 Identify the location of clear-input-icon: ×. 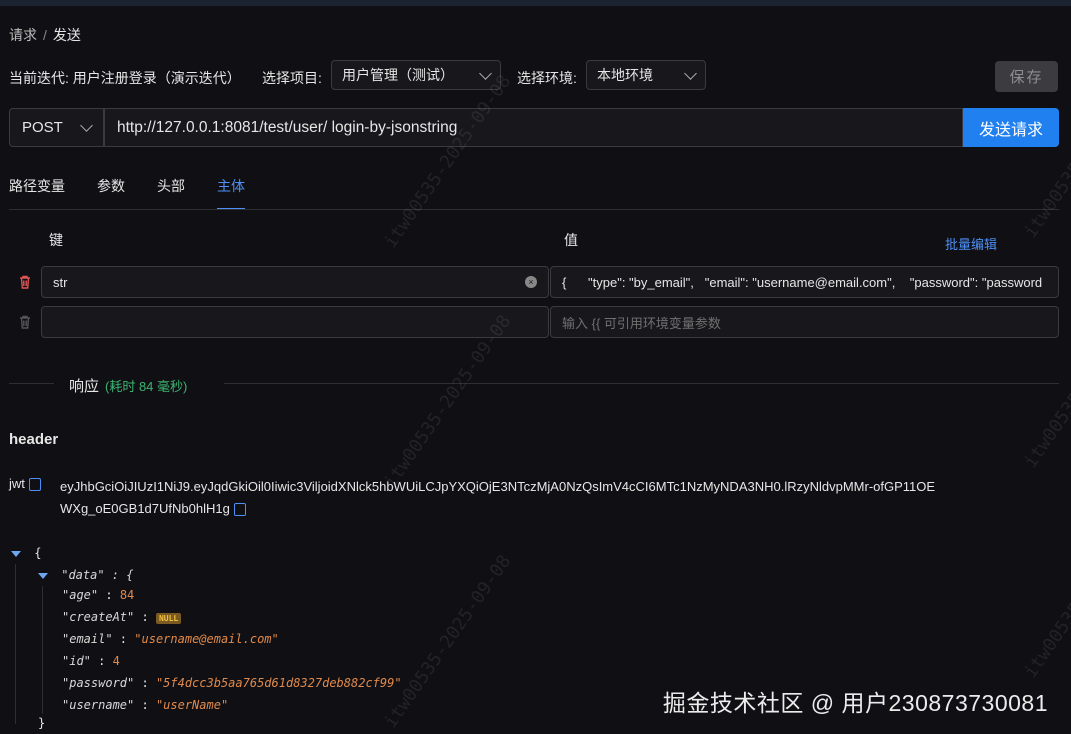
(531, 282).